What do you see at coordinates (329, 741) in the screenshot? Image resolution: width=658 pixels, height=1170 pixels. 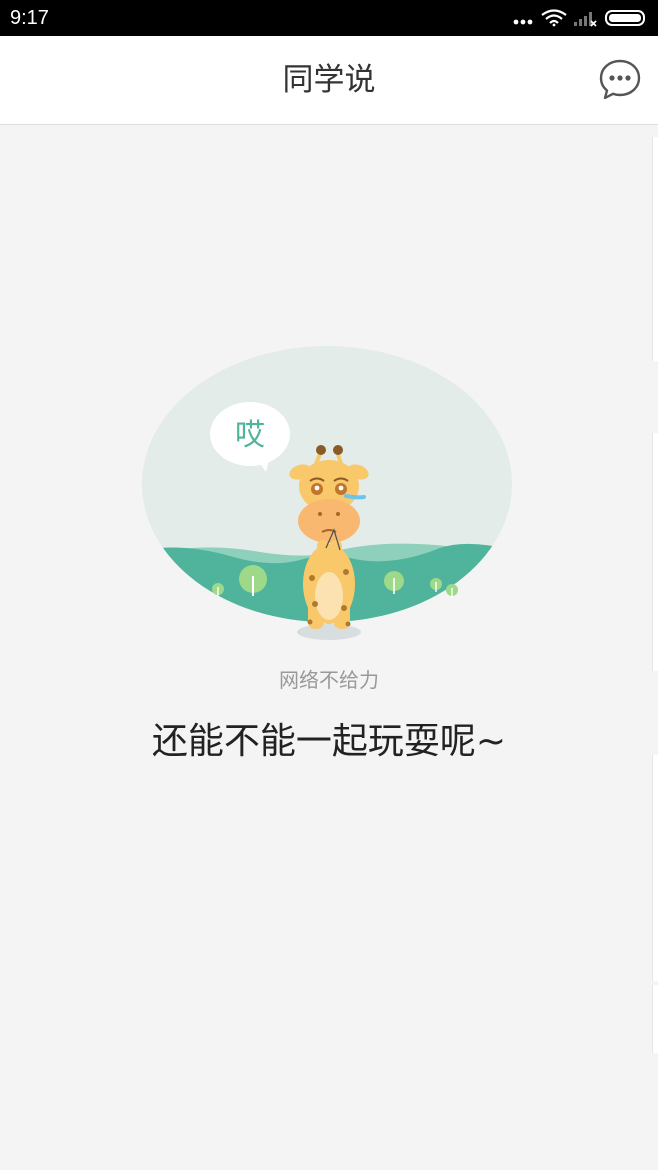 I see `empty-state-message: 还能不能一起玩耍呢~` at bounding box center [329, 741].